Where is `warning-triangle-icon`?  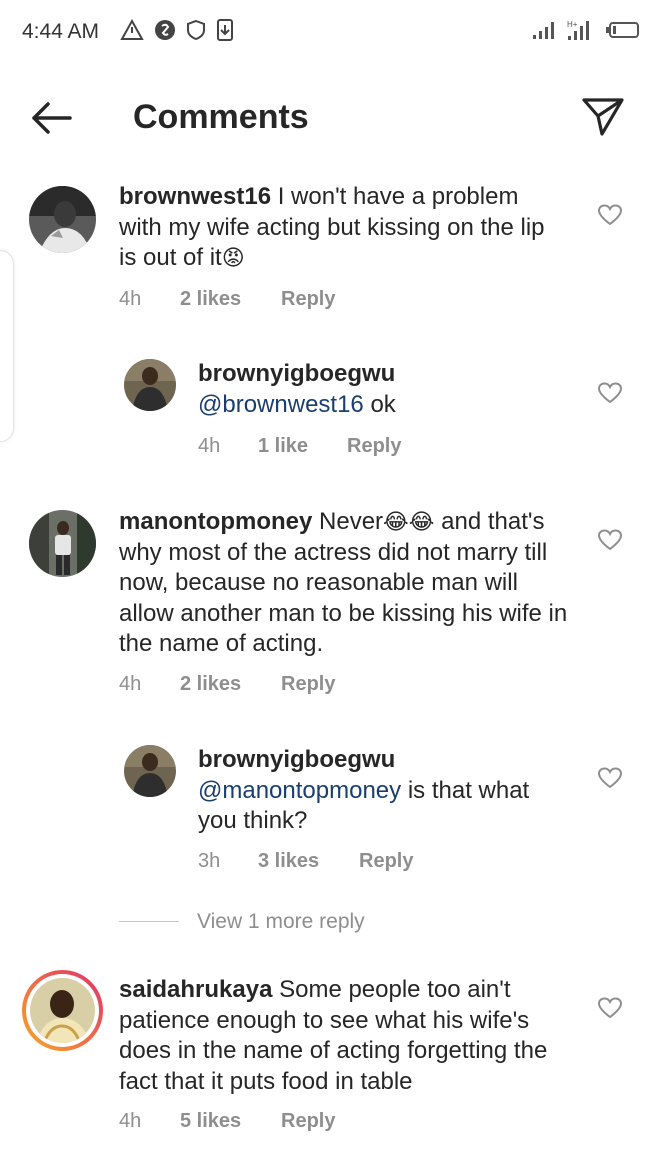 warning-triangle-icon is located at coordinates (132, 29).